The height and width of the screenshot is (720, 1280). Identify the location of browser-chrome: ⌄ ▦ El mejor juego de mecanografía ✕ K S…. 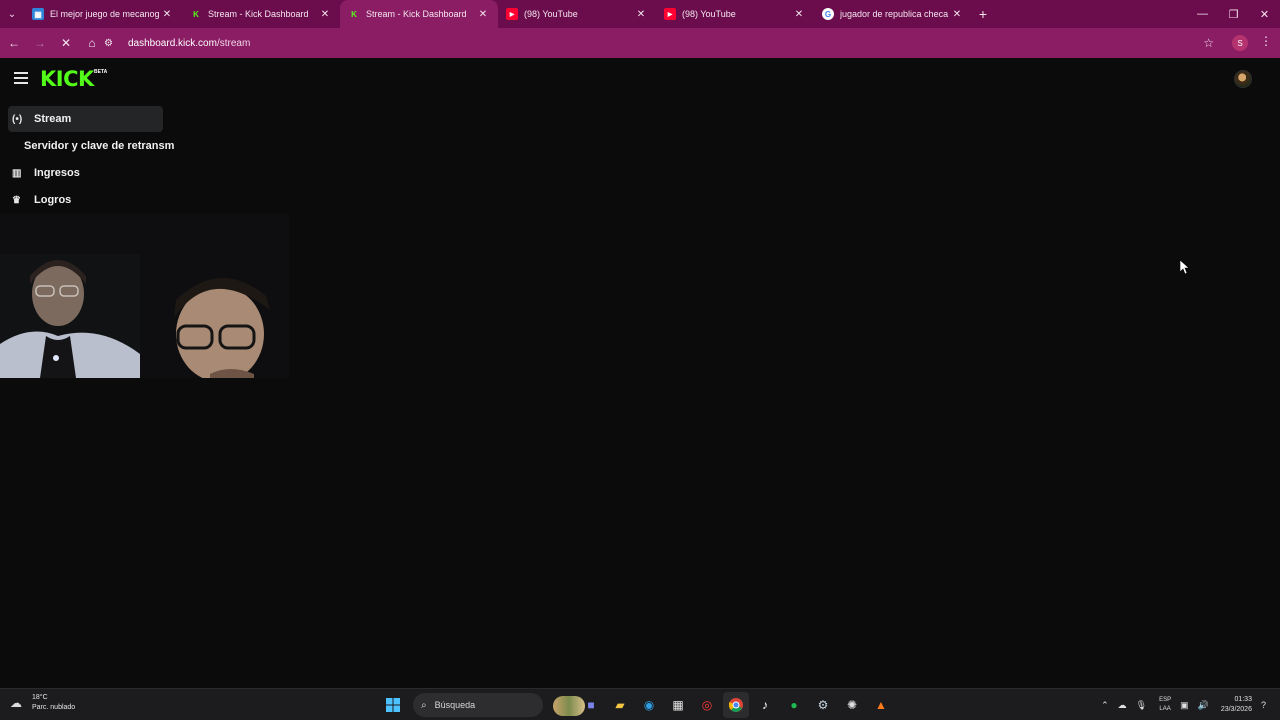
(640, 29).